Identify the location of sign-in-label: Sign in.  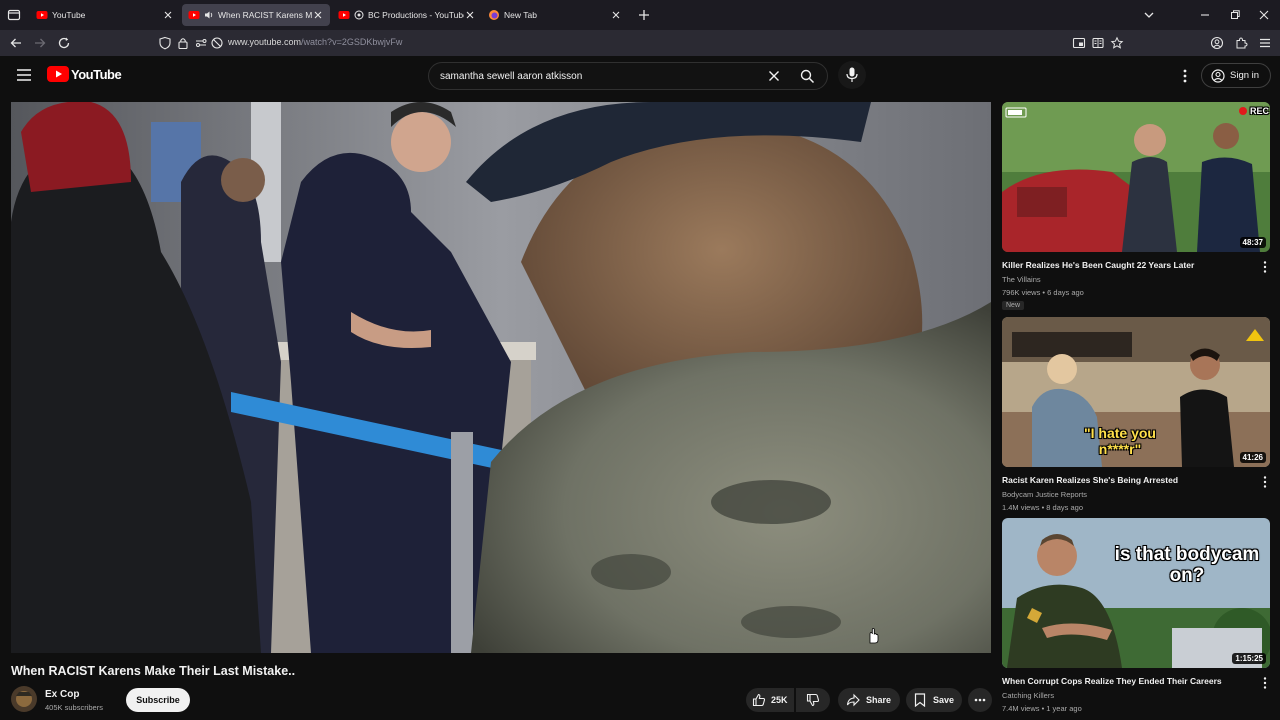
(1245, 75).